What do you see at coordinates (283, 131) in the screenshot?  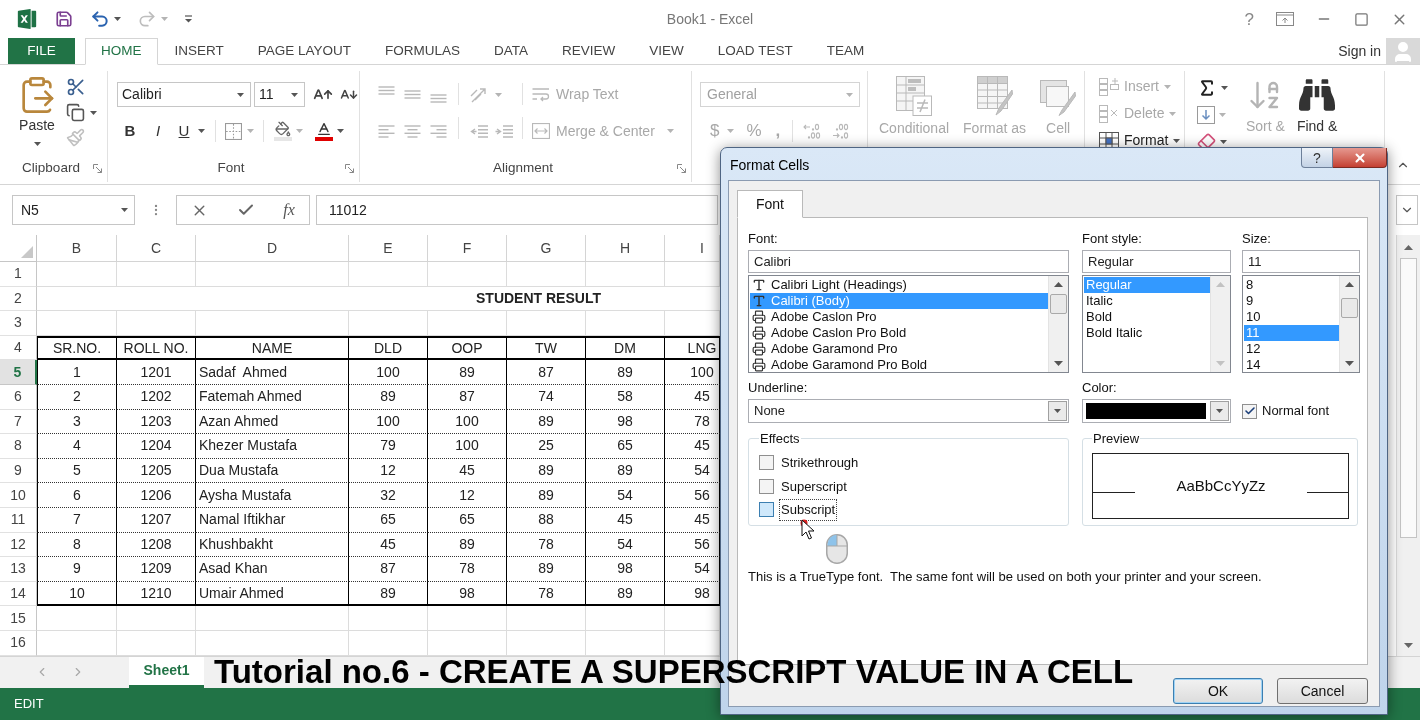 I see `fill-color-icon` at bounding box center [283, 131].